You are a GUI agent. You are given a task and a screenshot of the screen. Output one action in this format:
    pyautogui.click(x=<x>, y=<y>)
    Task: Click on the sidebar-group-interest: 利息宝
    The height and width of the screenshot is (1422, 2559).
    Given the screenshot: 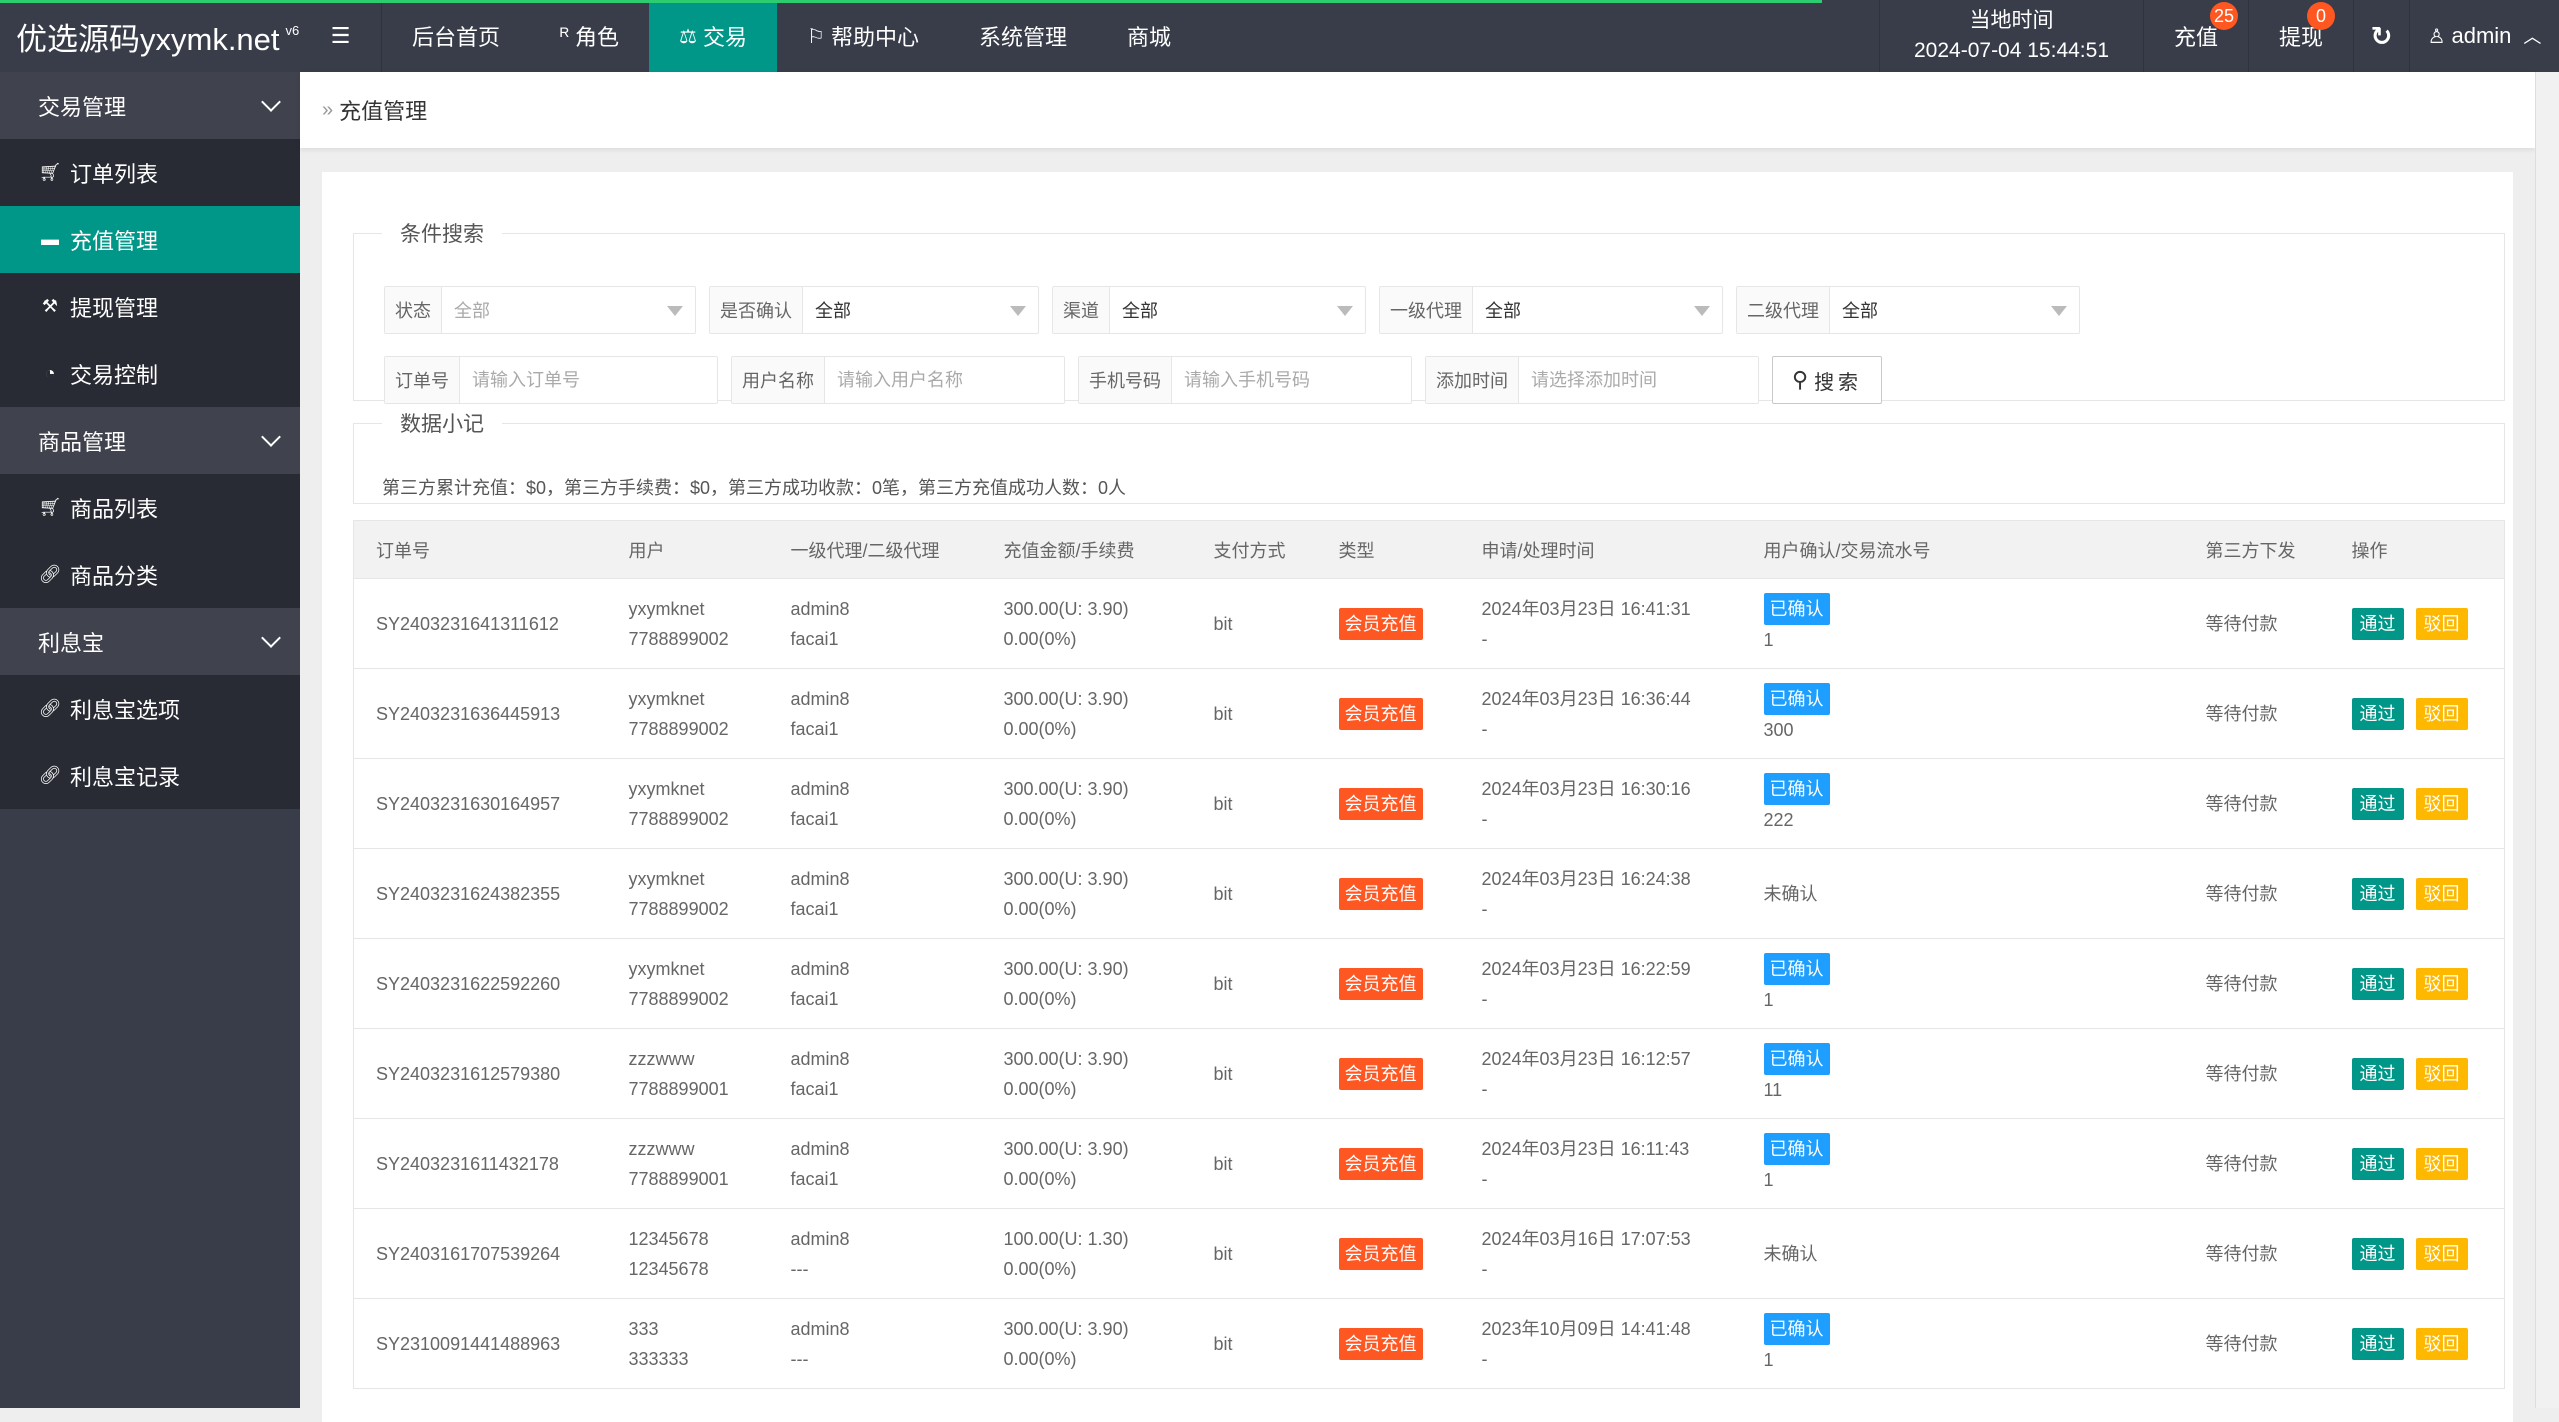 What is the action you would take?
    pyautogui.click(x=150, y=641)
    